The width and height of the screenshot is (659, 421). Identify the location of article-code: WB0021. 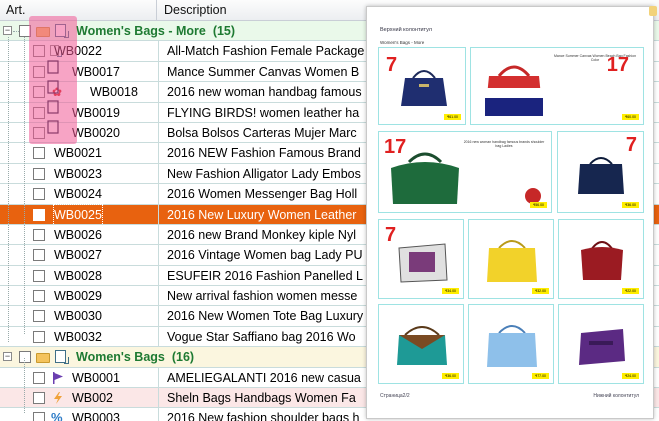
(78, 153).